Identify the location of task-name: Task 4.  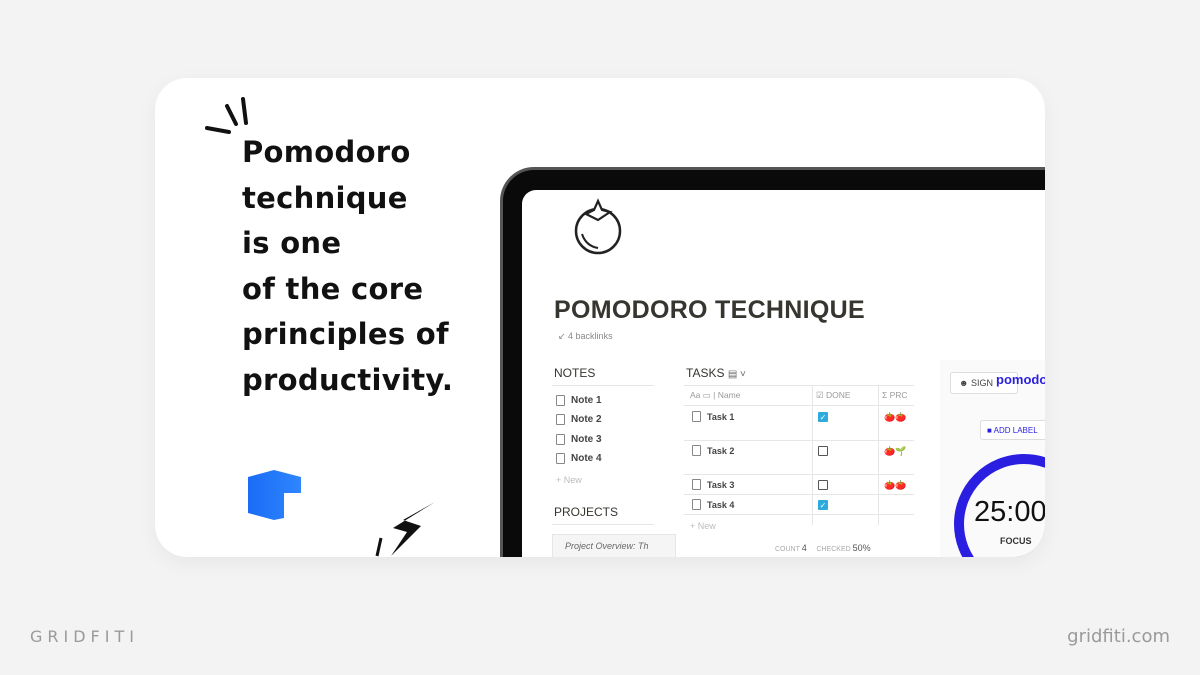
(721, 504).